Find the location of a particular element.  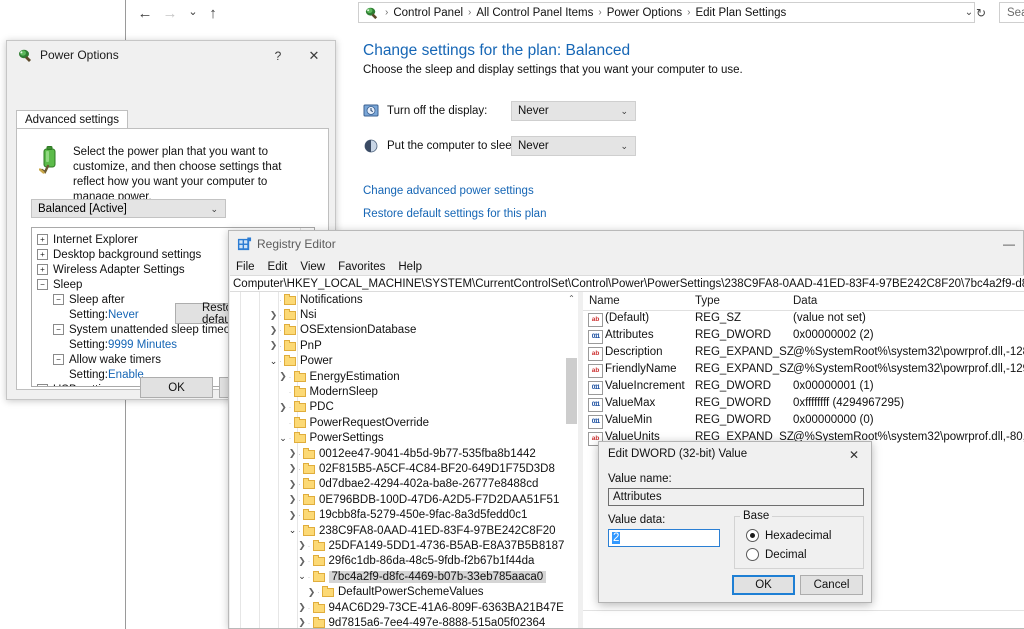

registry-key-node: ⌄ · 7bc4a2f9-d8fc-4469-b07b-33eb785aaca0 is located at coordinates (404, 576).